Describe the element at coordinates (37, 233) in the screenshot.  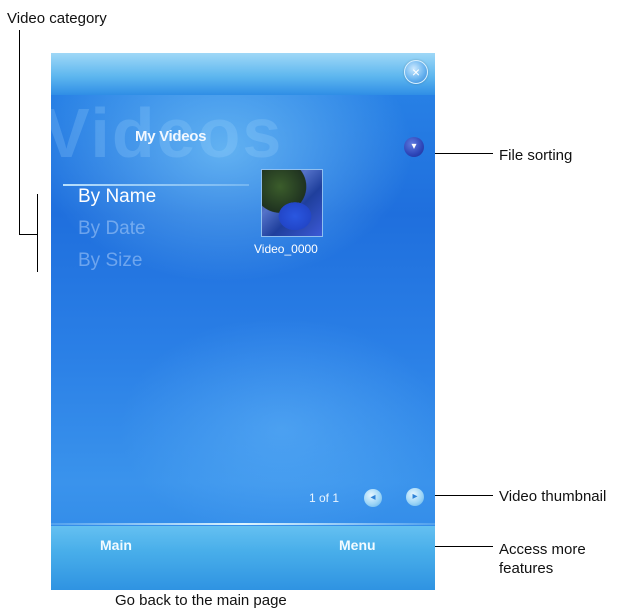
I see `video-category-bracket` at that location.